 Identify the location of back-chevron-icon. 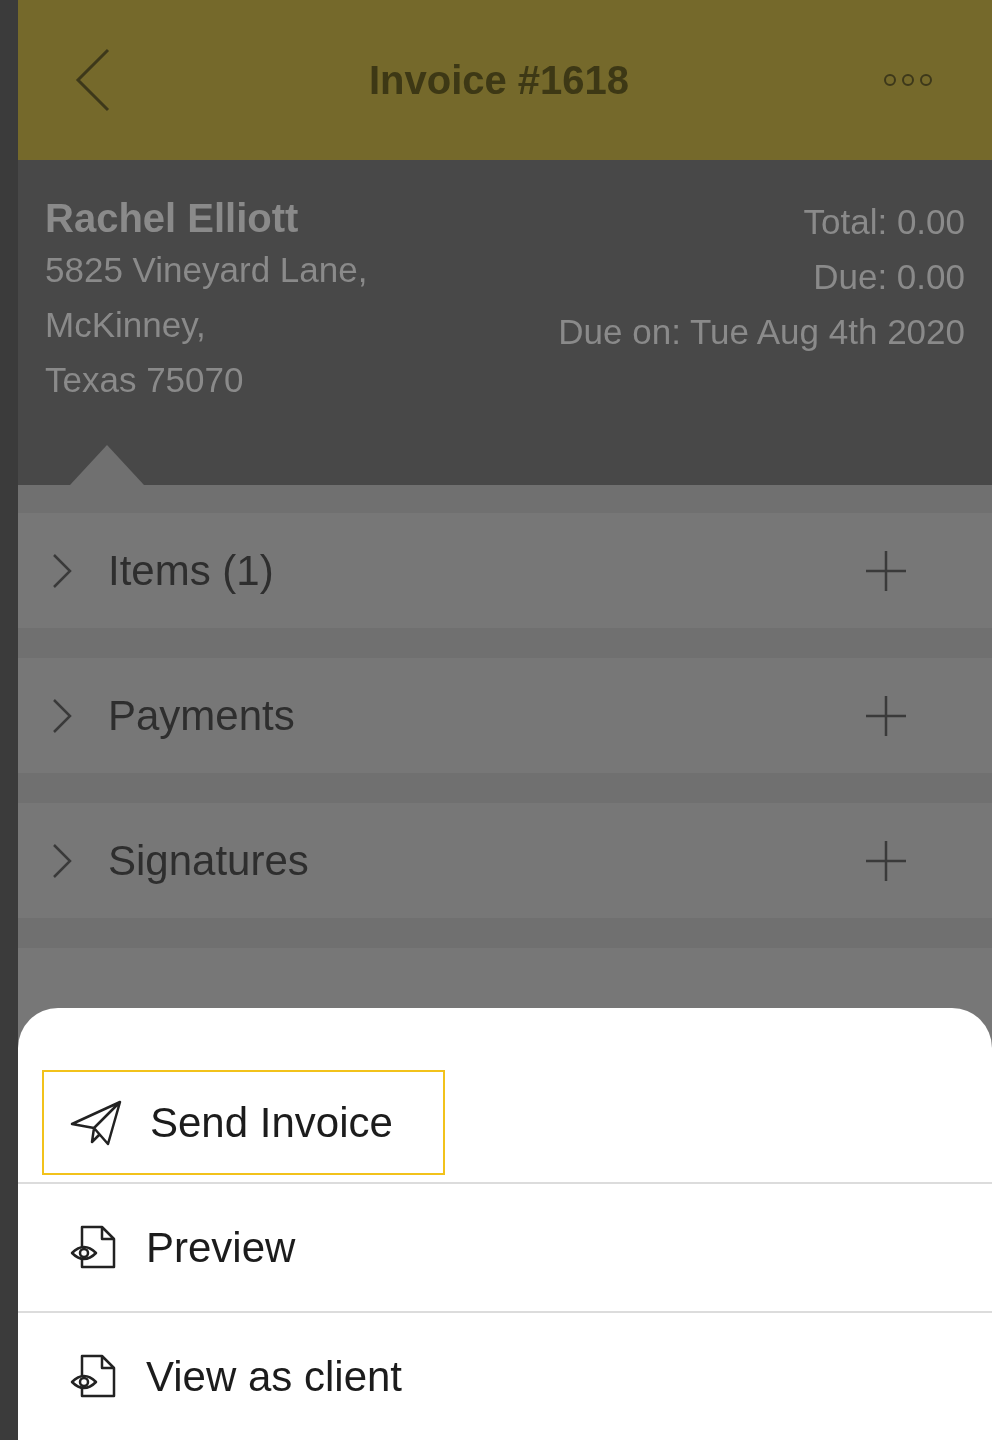
(92, 80).